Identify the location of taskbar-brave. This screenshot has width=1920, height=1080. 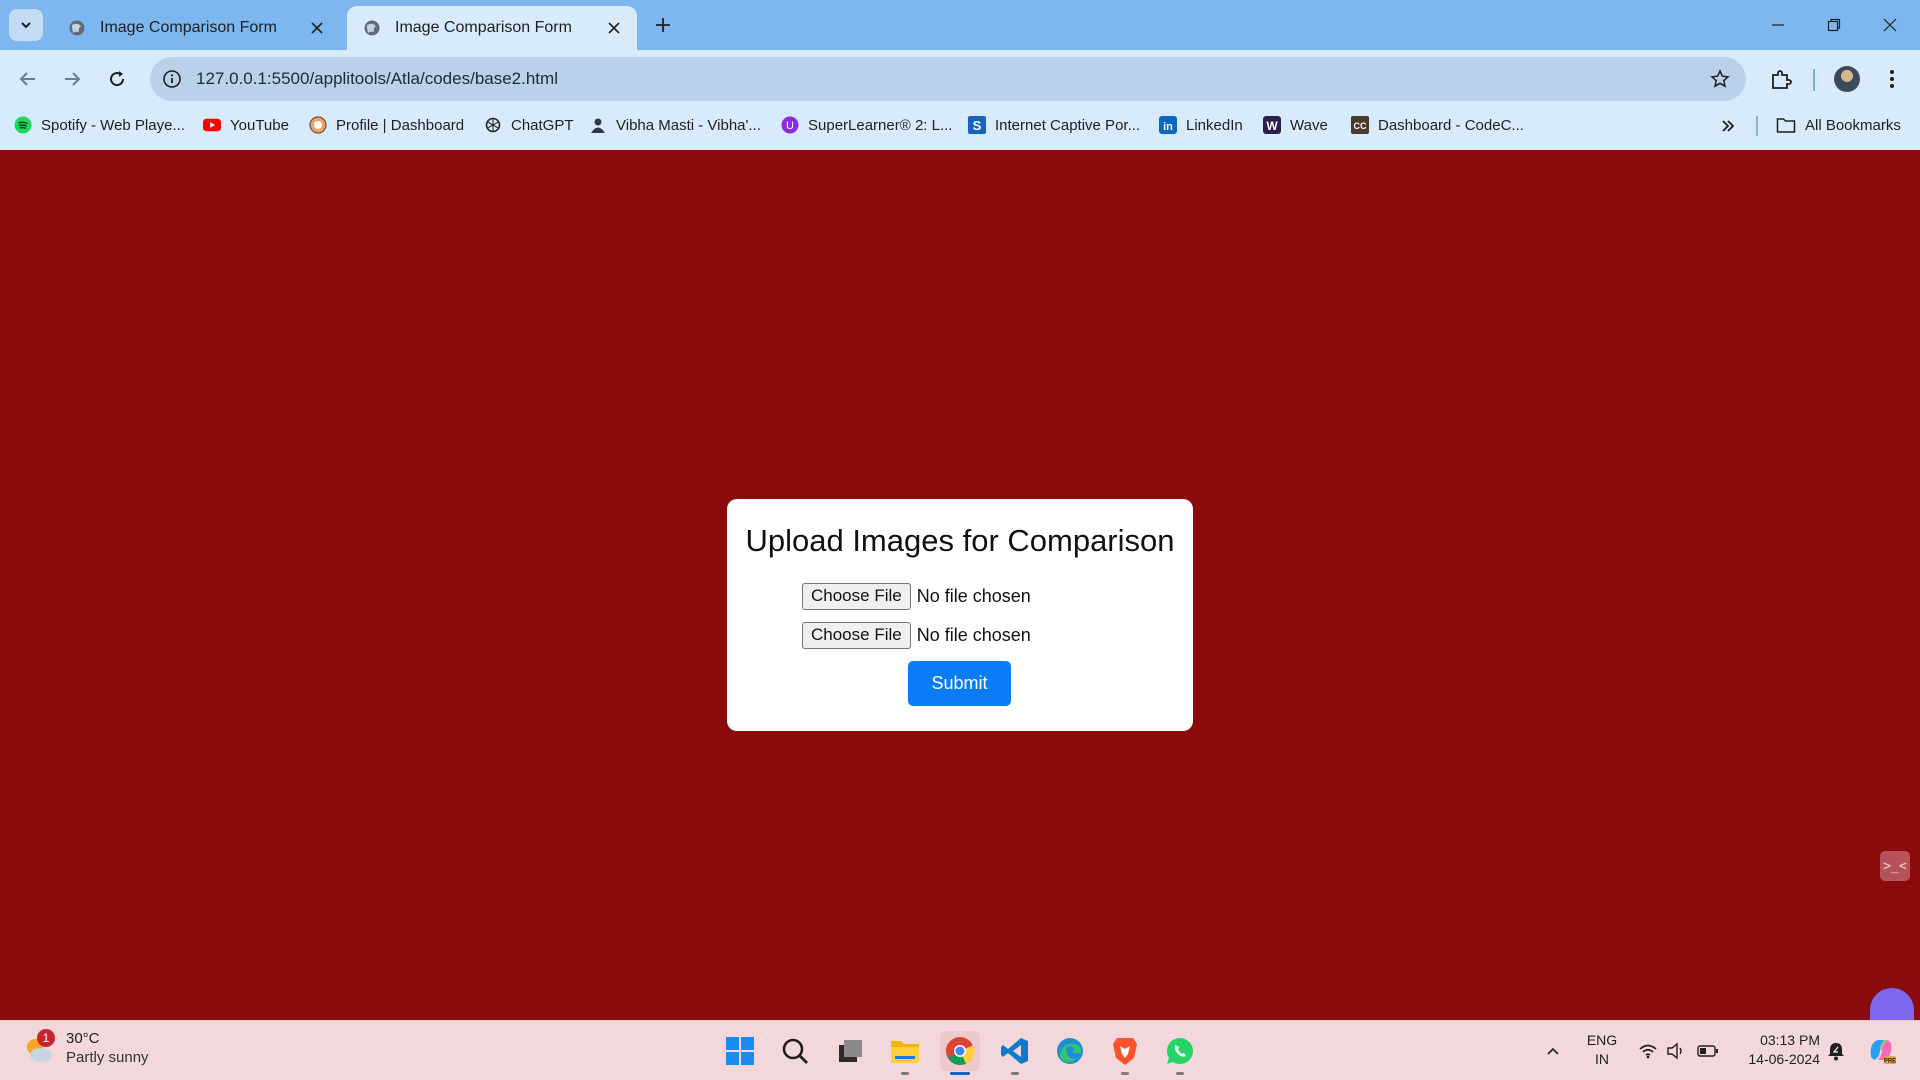
(1125, 1053).